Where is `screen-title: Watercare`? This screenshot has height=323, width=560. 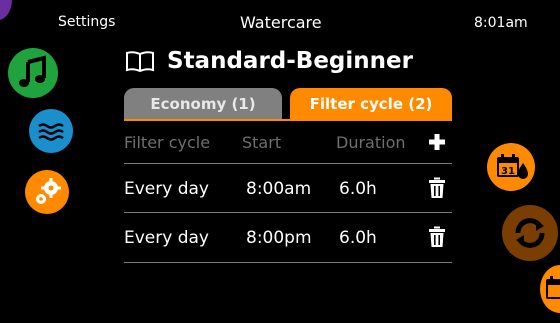 screen-title: Watercare is located at coordinates (281, 22).